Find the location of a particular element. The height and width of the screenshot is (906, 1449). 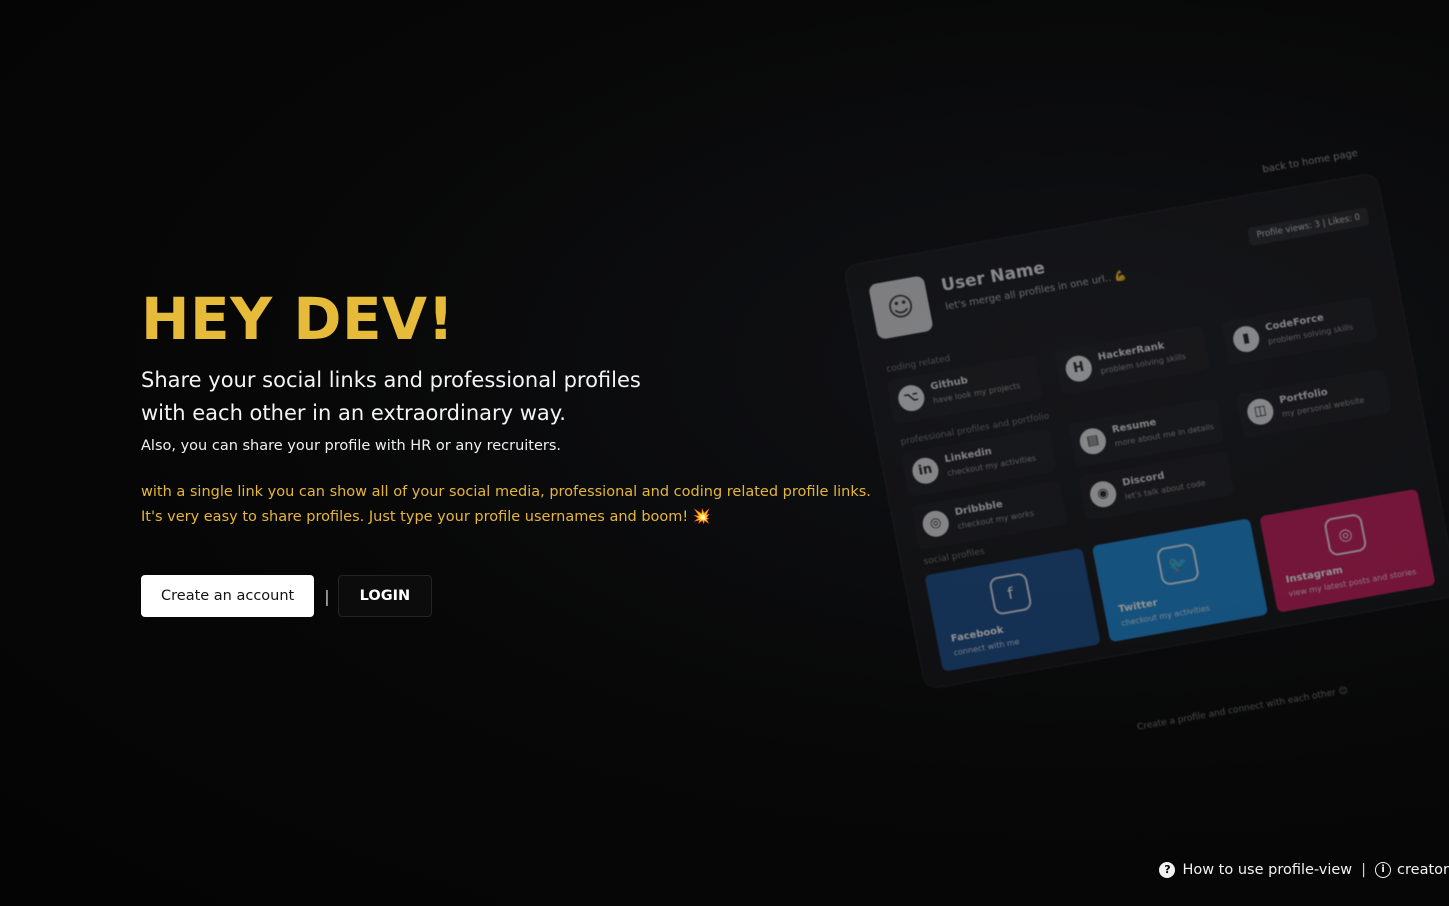

preview-social-twitter: 🐦 Twitter checkout my activities is located at coordinates (1180, 580).